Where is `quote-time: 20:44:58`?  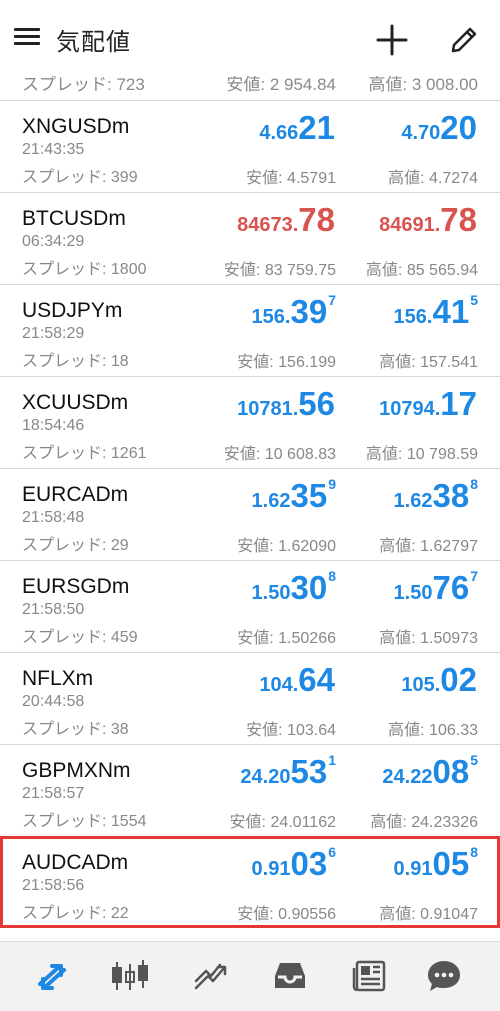
quote-time: 20:44:58 is located at coordinates (53, 701).